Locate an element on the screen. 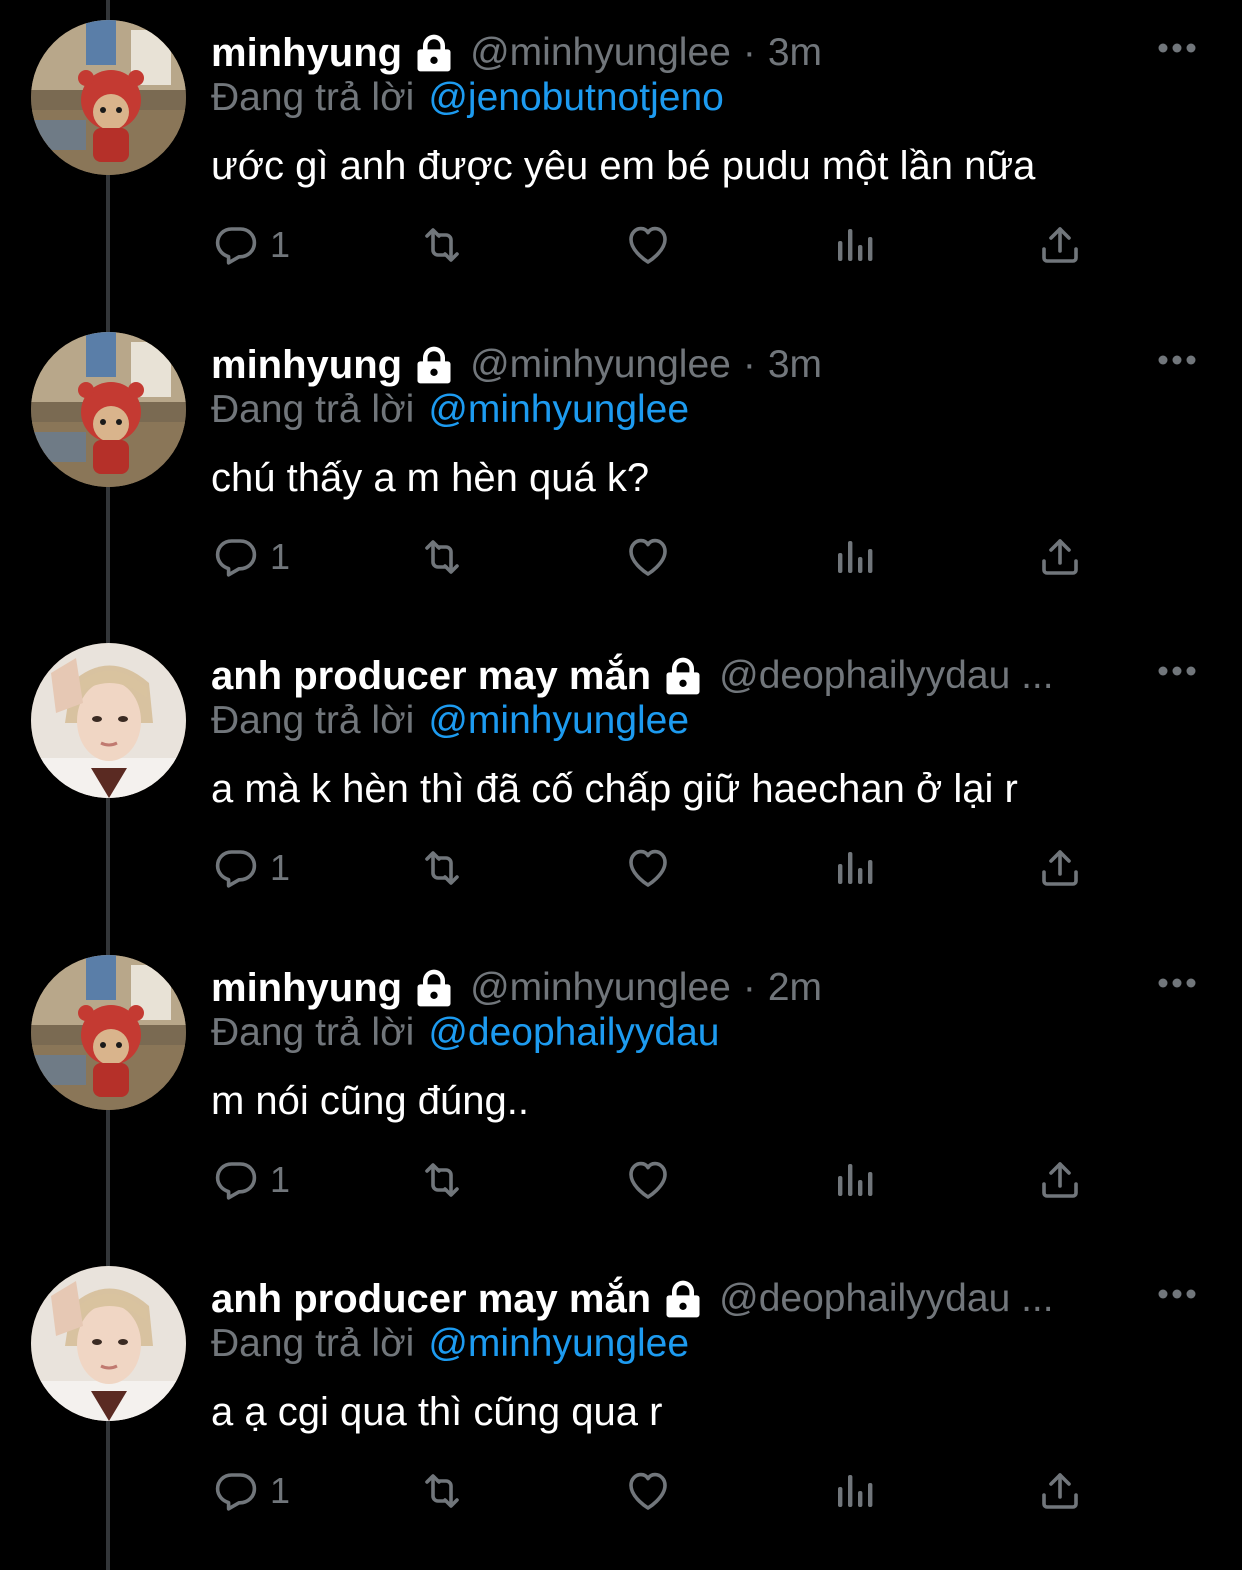 This screenshot has width=1242, height=1570. replying-to-handle: @jenobutnotjeno is located at coordinates (576, 97).